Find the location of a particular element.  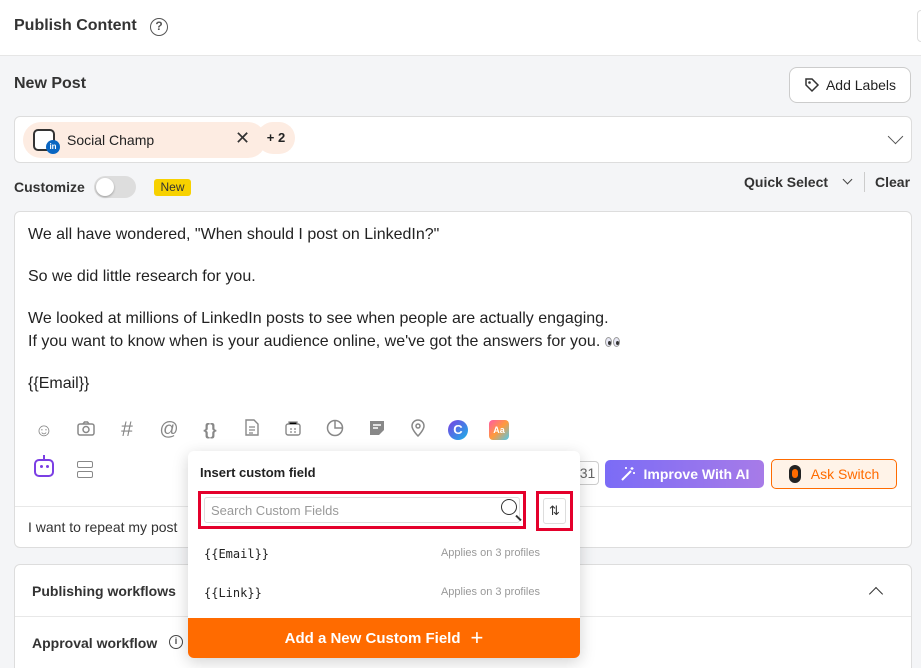

sort-icon: ⇅ is located at coordinates (554, 511).